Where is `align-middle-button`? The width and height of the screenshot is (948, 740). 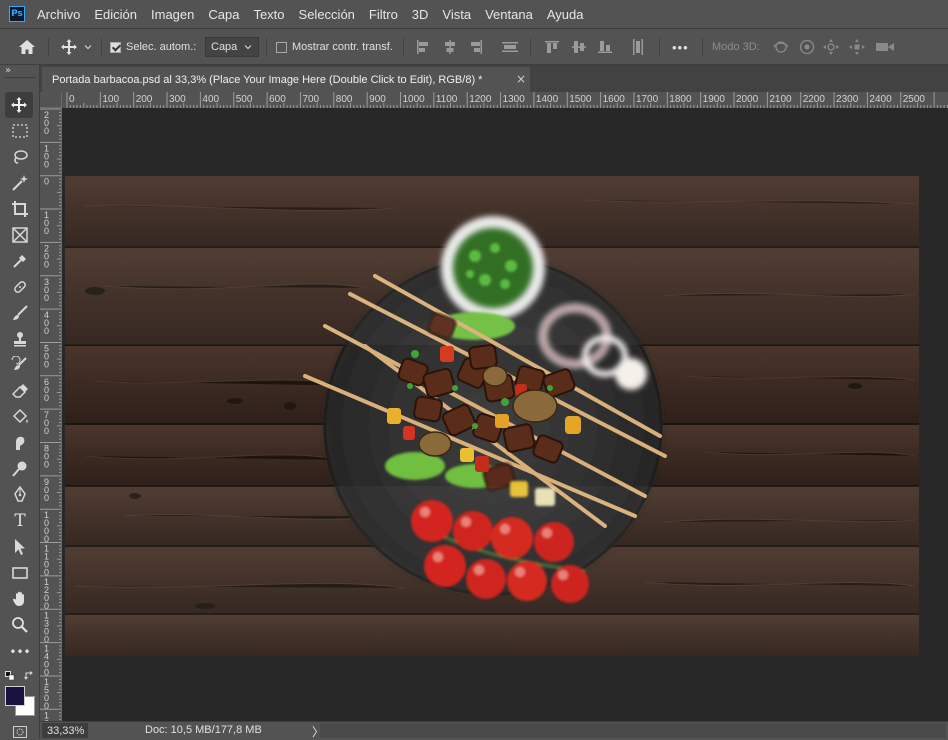
align-middle-button is located at coordinates (579, 47).